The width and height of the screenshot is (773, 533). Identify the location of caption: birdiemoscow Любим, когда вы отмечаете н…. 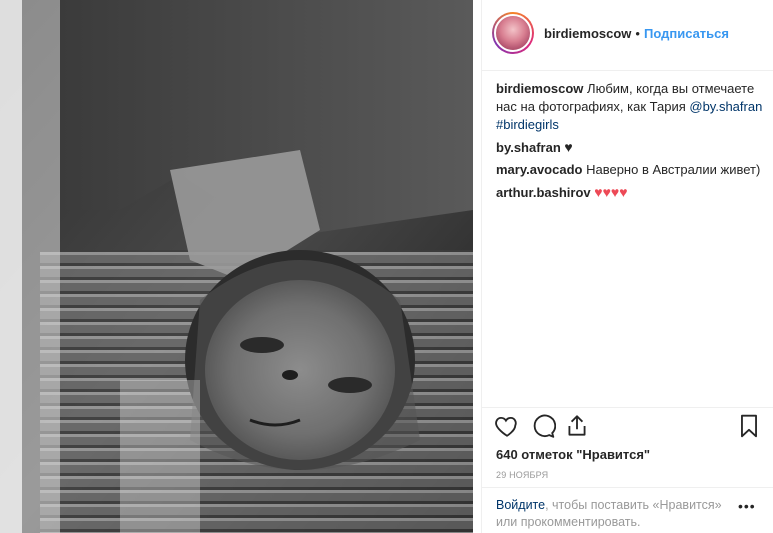
(631, 107).